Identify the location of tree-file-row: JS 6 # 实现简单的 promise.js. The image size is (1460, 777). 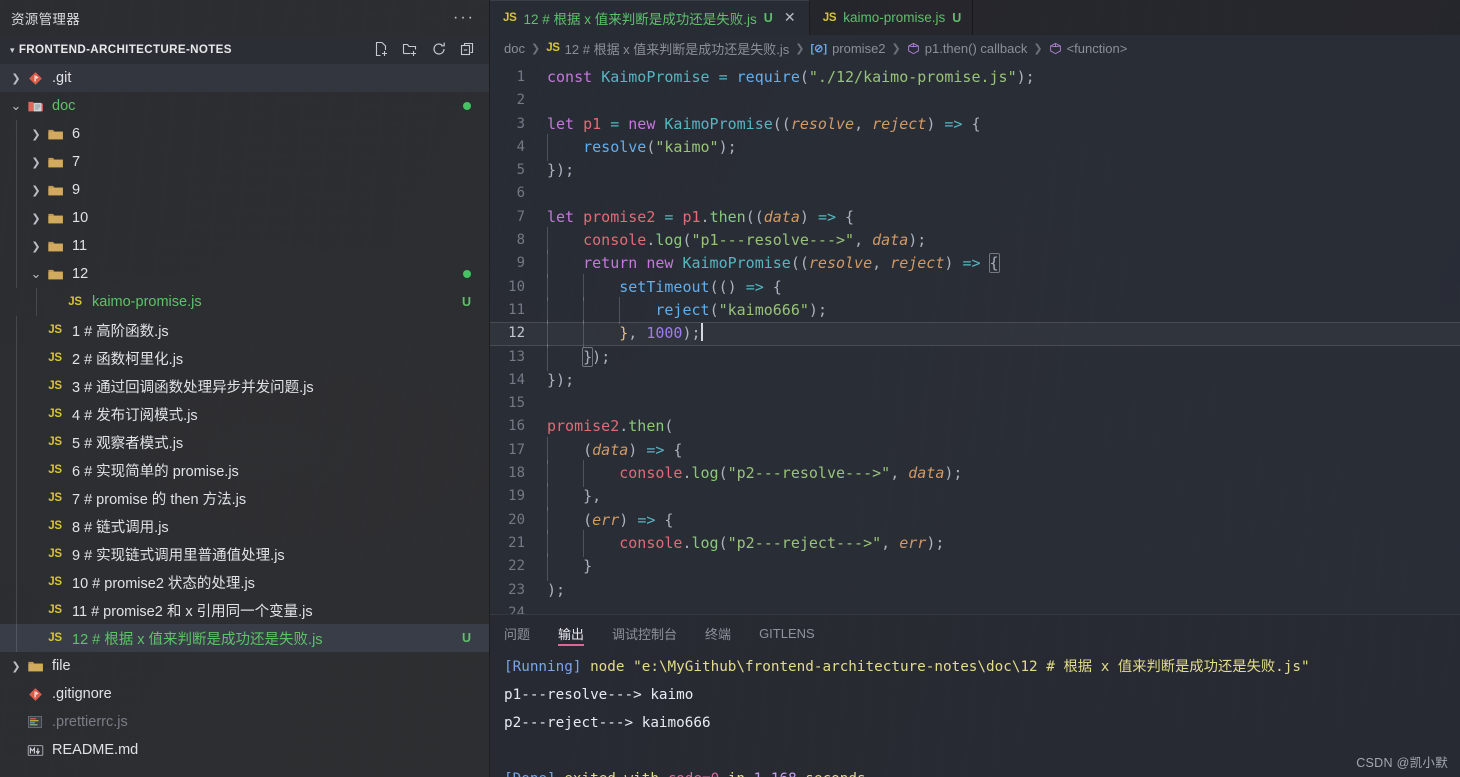
(244, 470).